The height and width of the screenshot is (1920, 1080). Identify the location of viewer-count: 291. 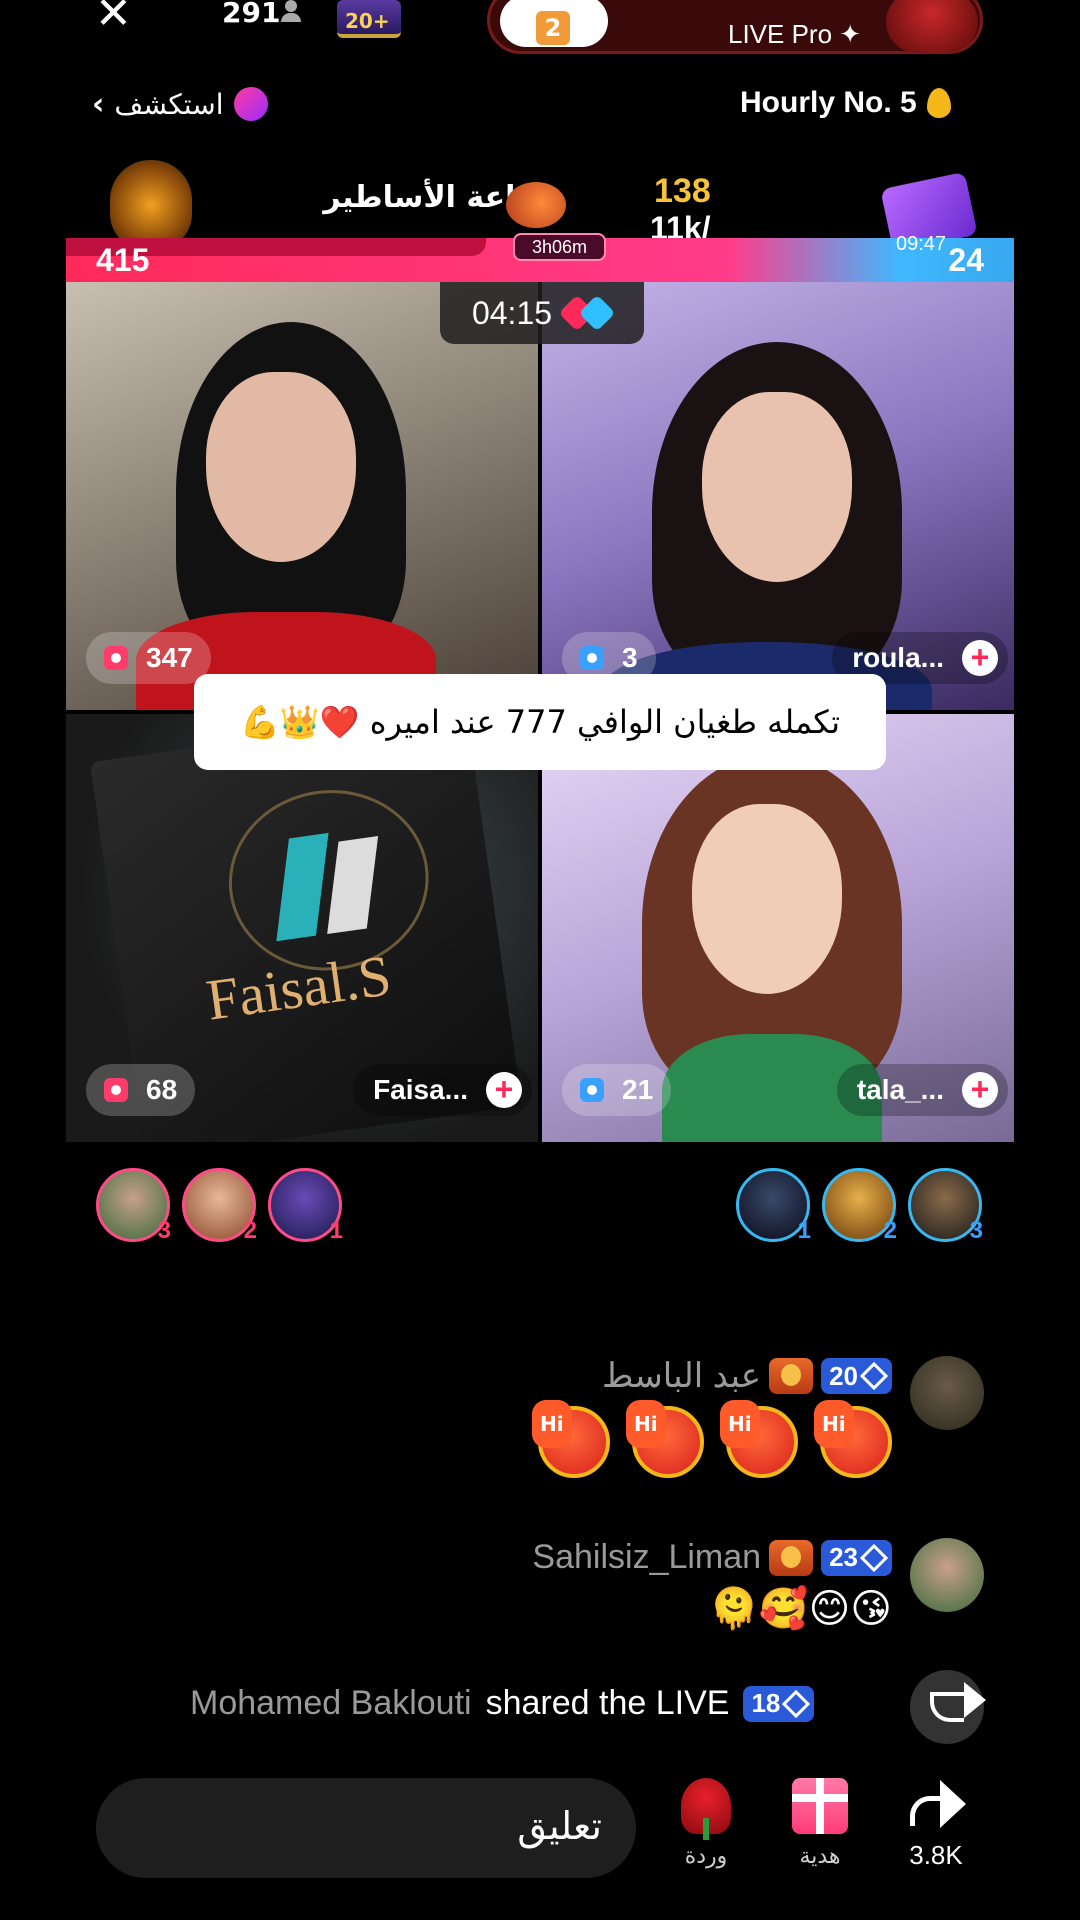
(251, 14).